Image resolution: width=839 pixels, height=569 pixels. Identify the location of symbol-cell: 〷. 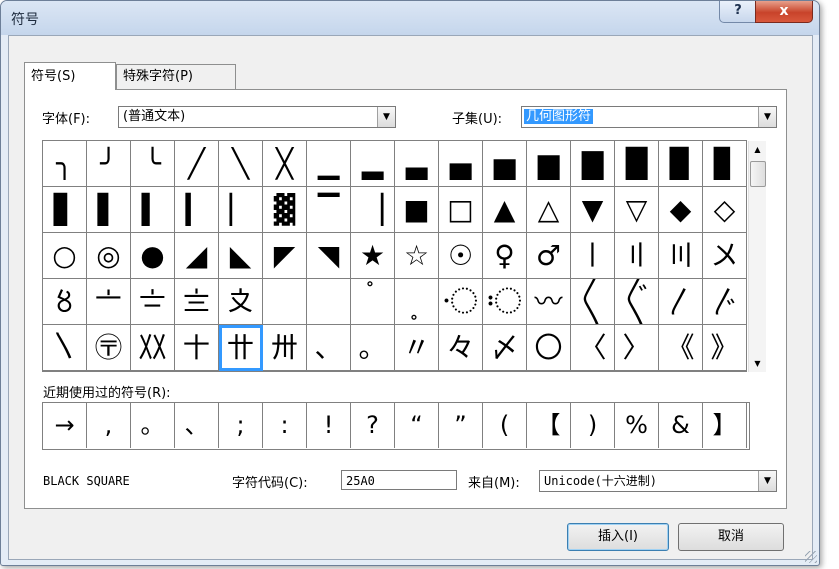
(153, 348).